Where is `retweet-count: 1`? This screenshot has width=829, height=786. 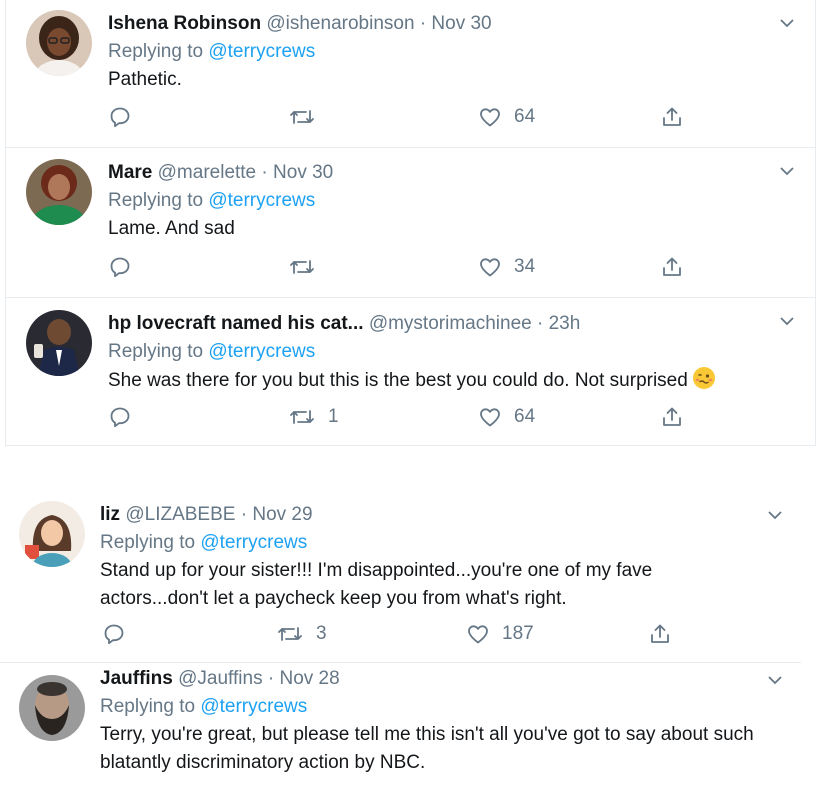
retweet-count: 1 is located at coordinates (333, 416).